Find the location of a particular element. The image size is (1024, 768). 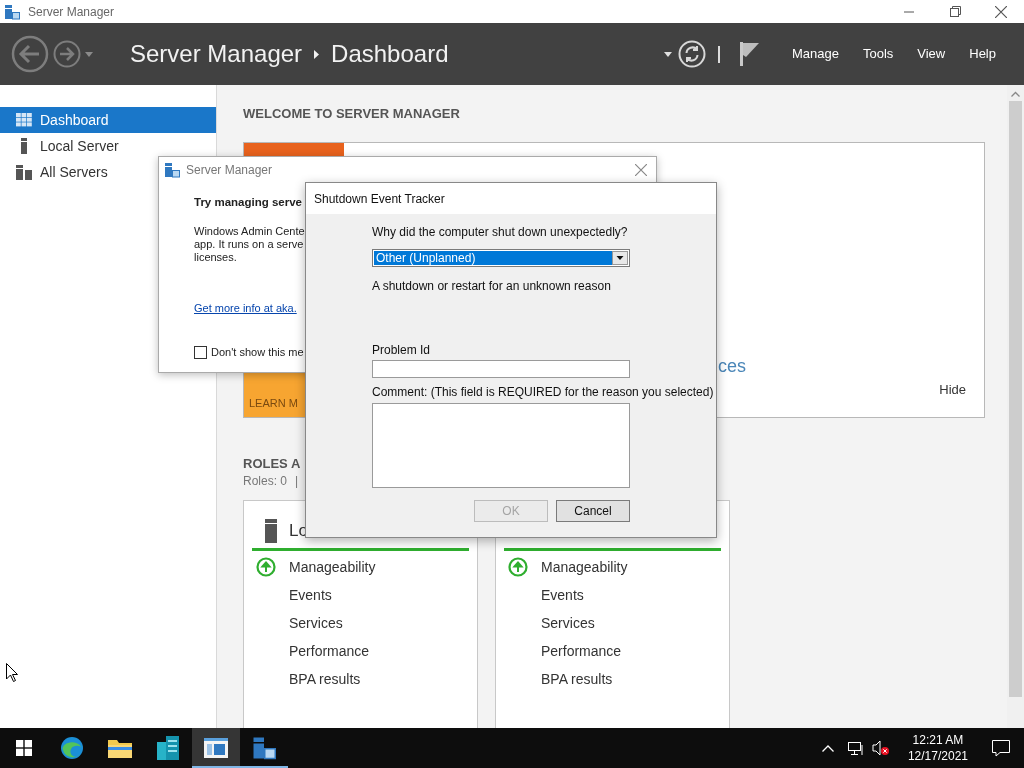

menu-item: Manage is located at coordinates (815, 54).